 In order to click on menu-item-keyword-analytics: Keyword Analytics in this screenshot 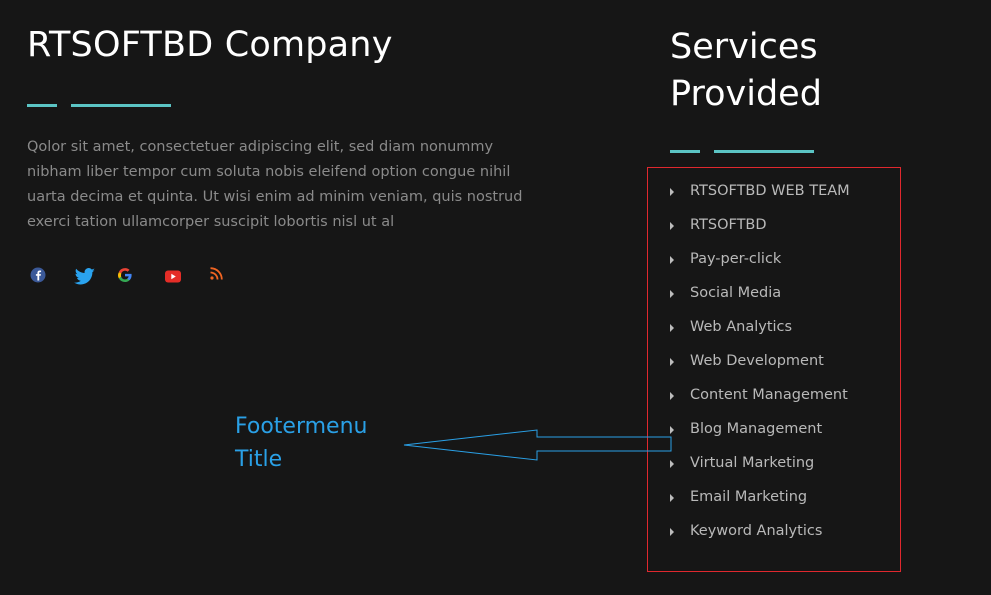, I will do `click(760, 537)`.